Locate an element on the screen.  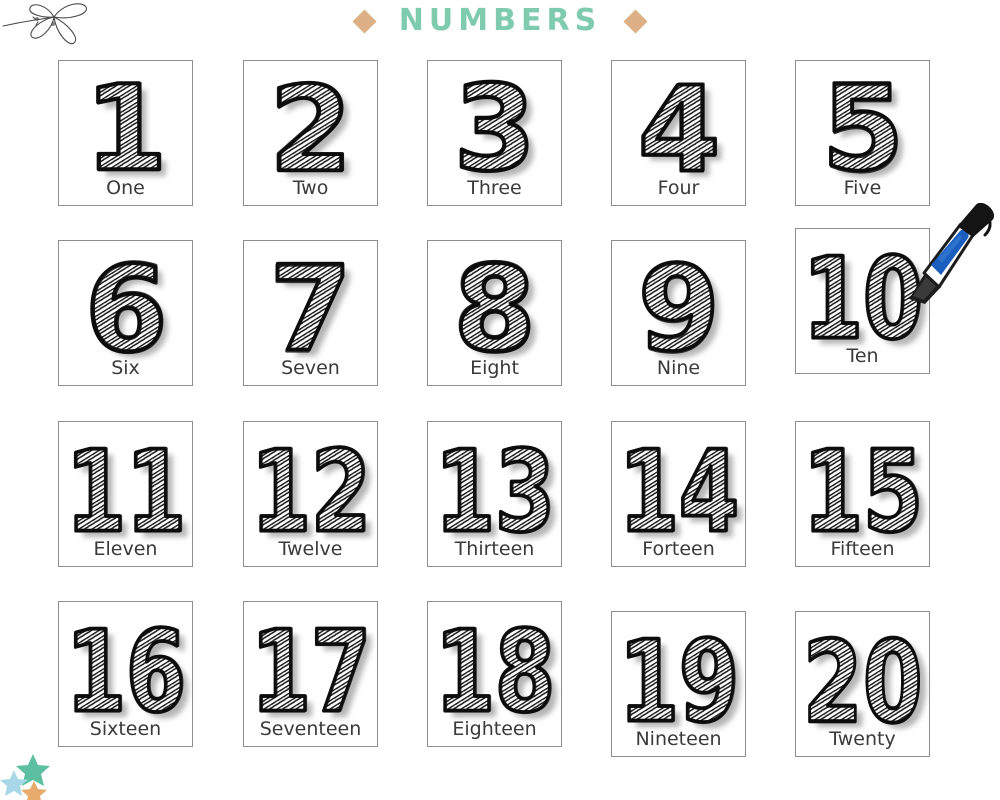
sketch-number-4: 444444 is located at coordinates (678, 131).